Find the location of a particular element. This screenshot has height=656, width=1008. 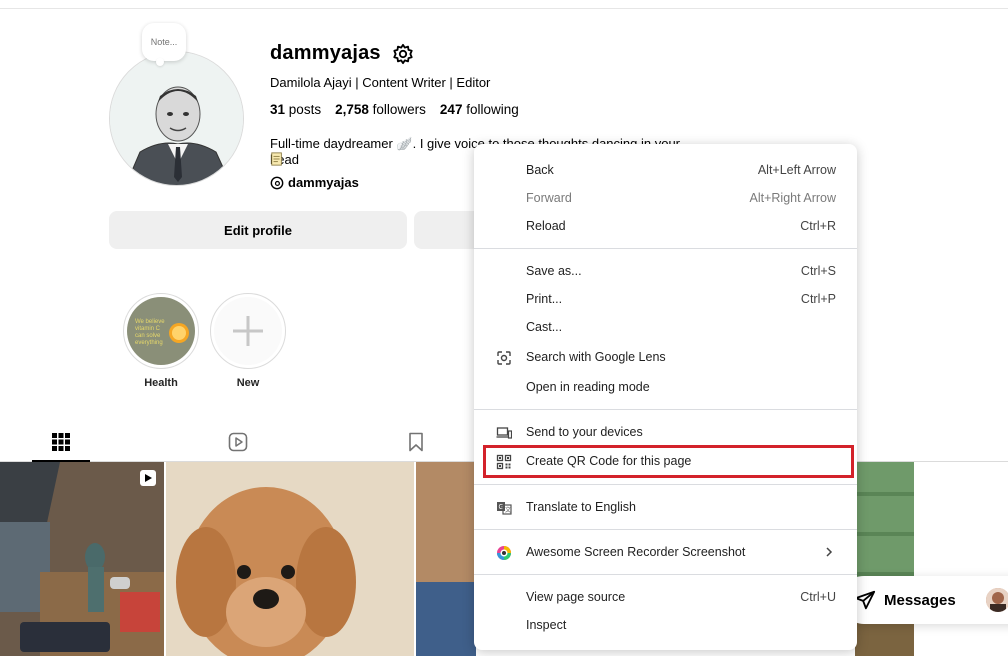

menu-item-google-lens: Search with Google Lens is located at coordinates (665, 357).